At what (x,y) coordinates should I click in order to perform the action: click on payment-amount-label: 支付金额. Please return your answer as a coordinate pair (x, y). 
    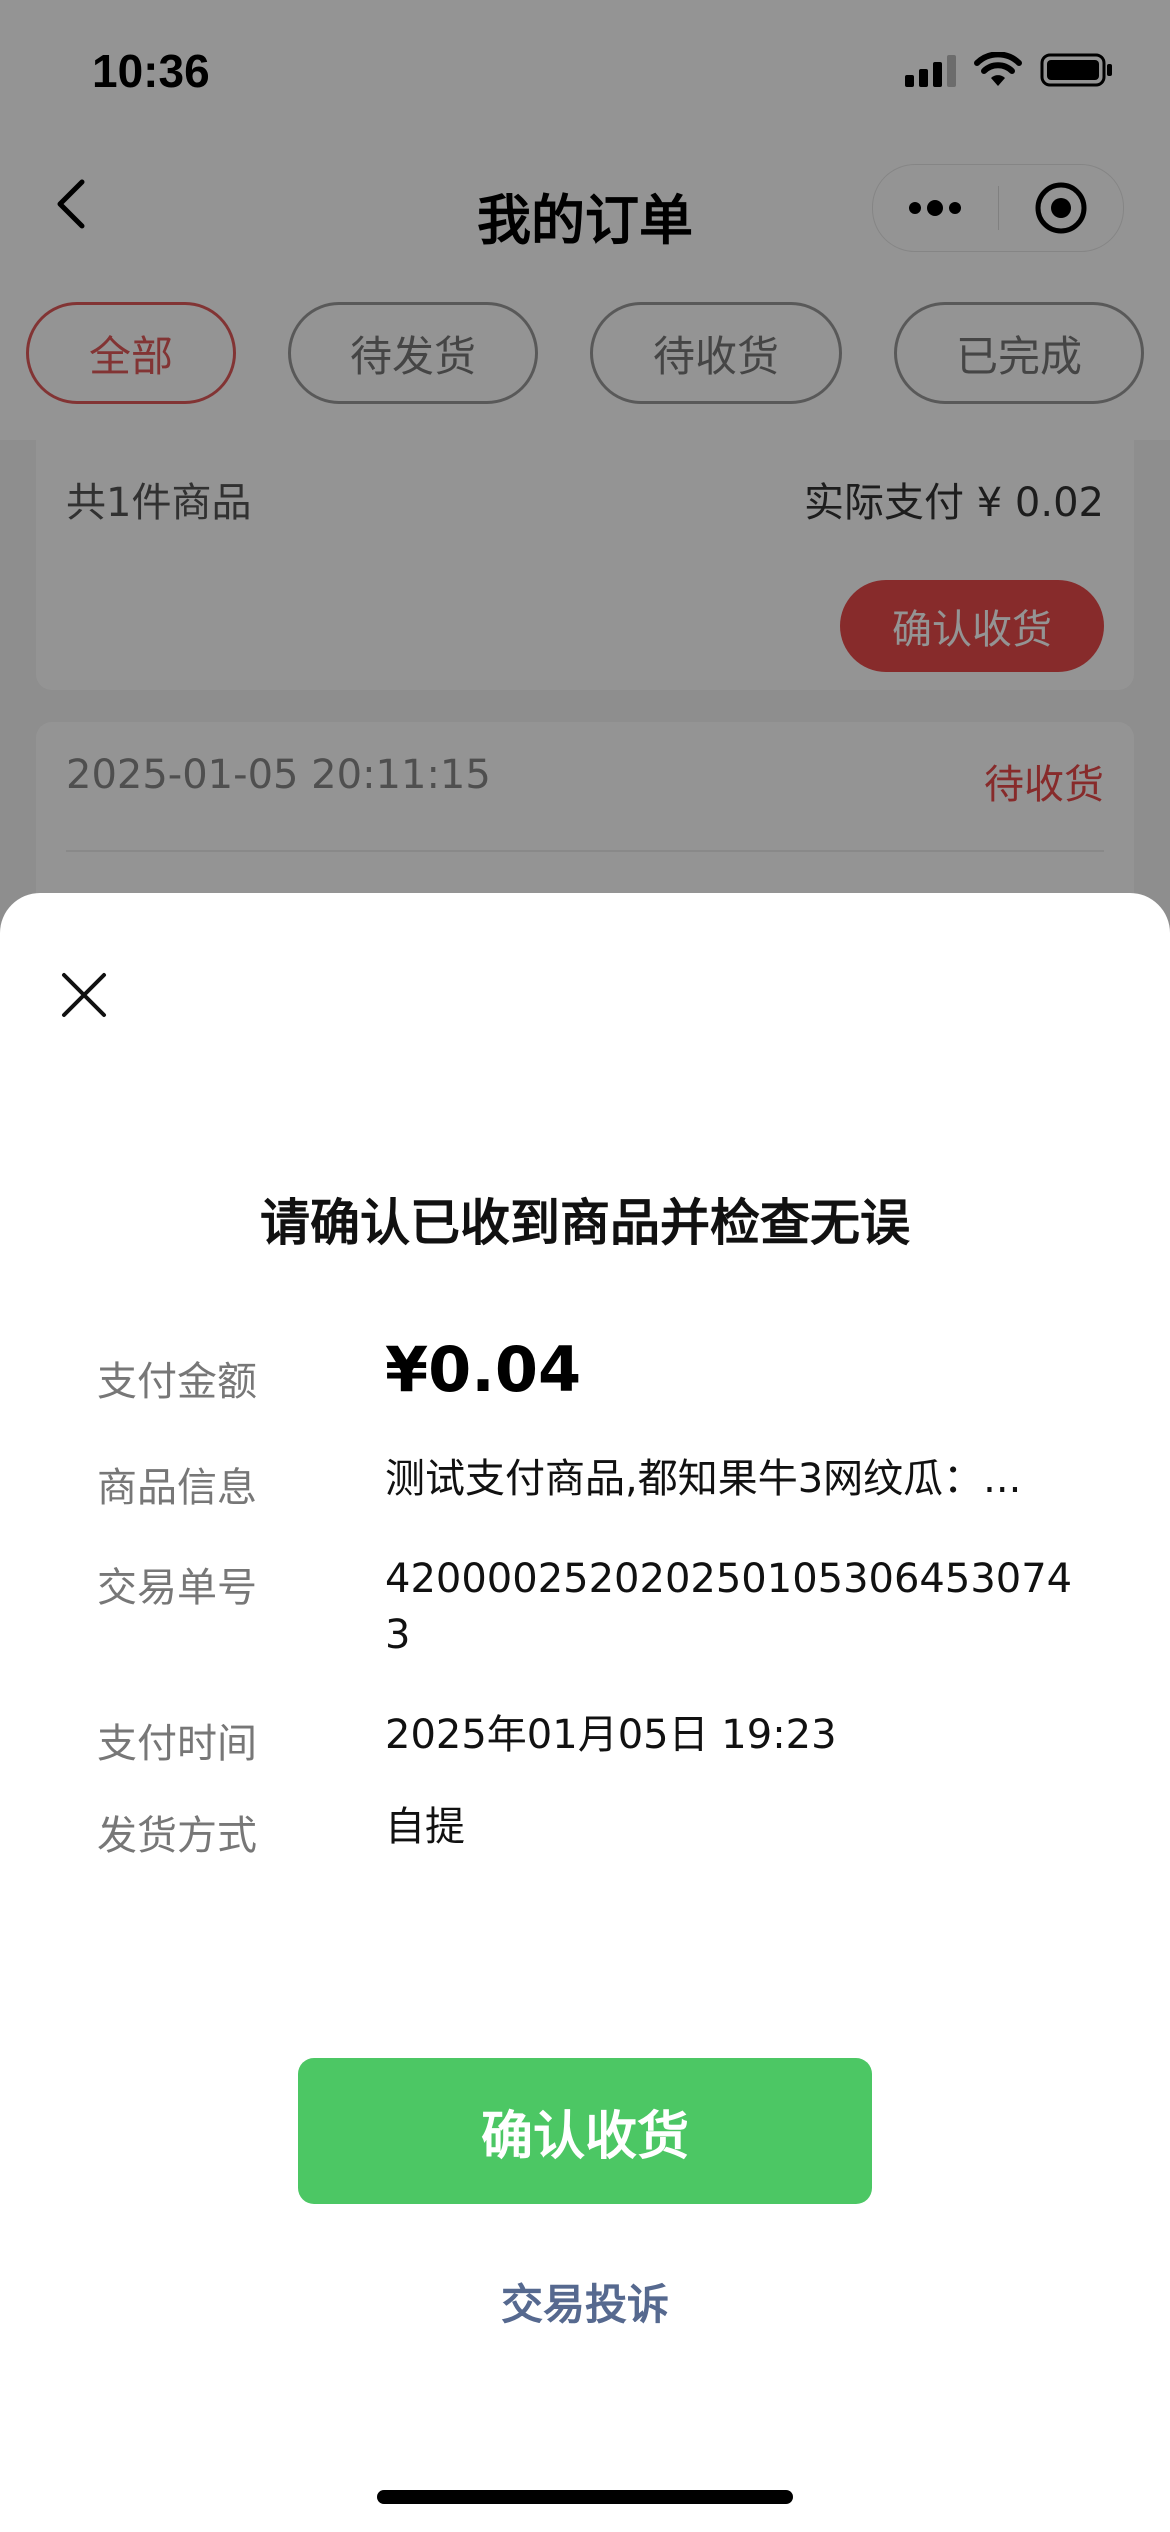
    Looking at the image, I should click on (177, 1382).